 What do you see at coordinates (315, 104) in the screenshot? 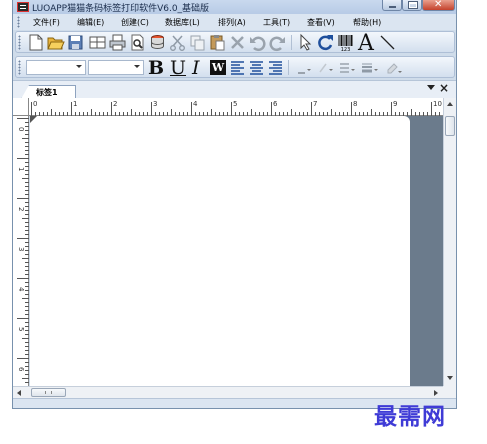
I see `ruler-label: 7` at bounding box center [315, 104].